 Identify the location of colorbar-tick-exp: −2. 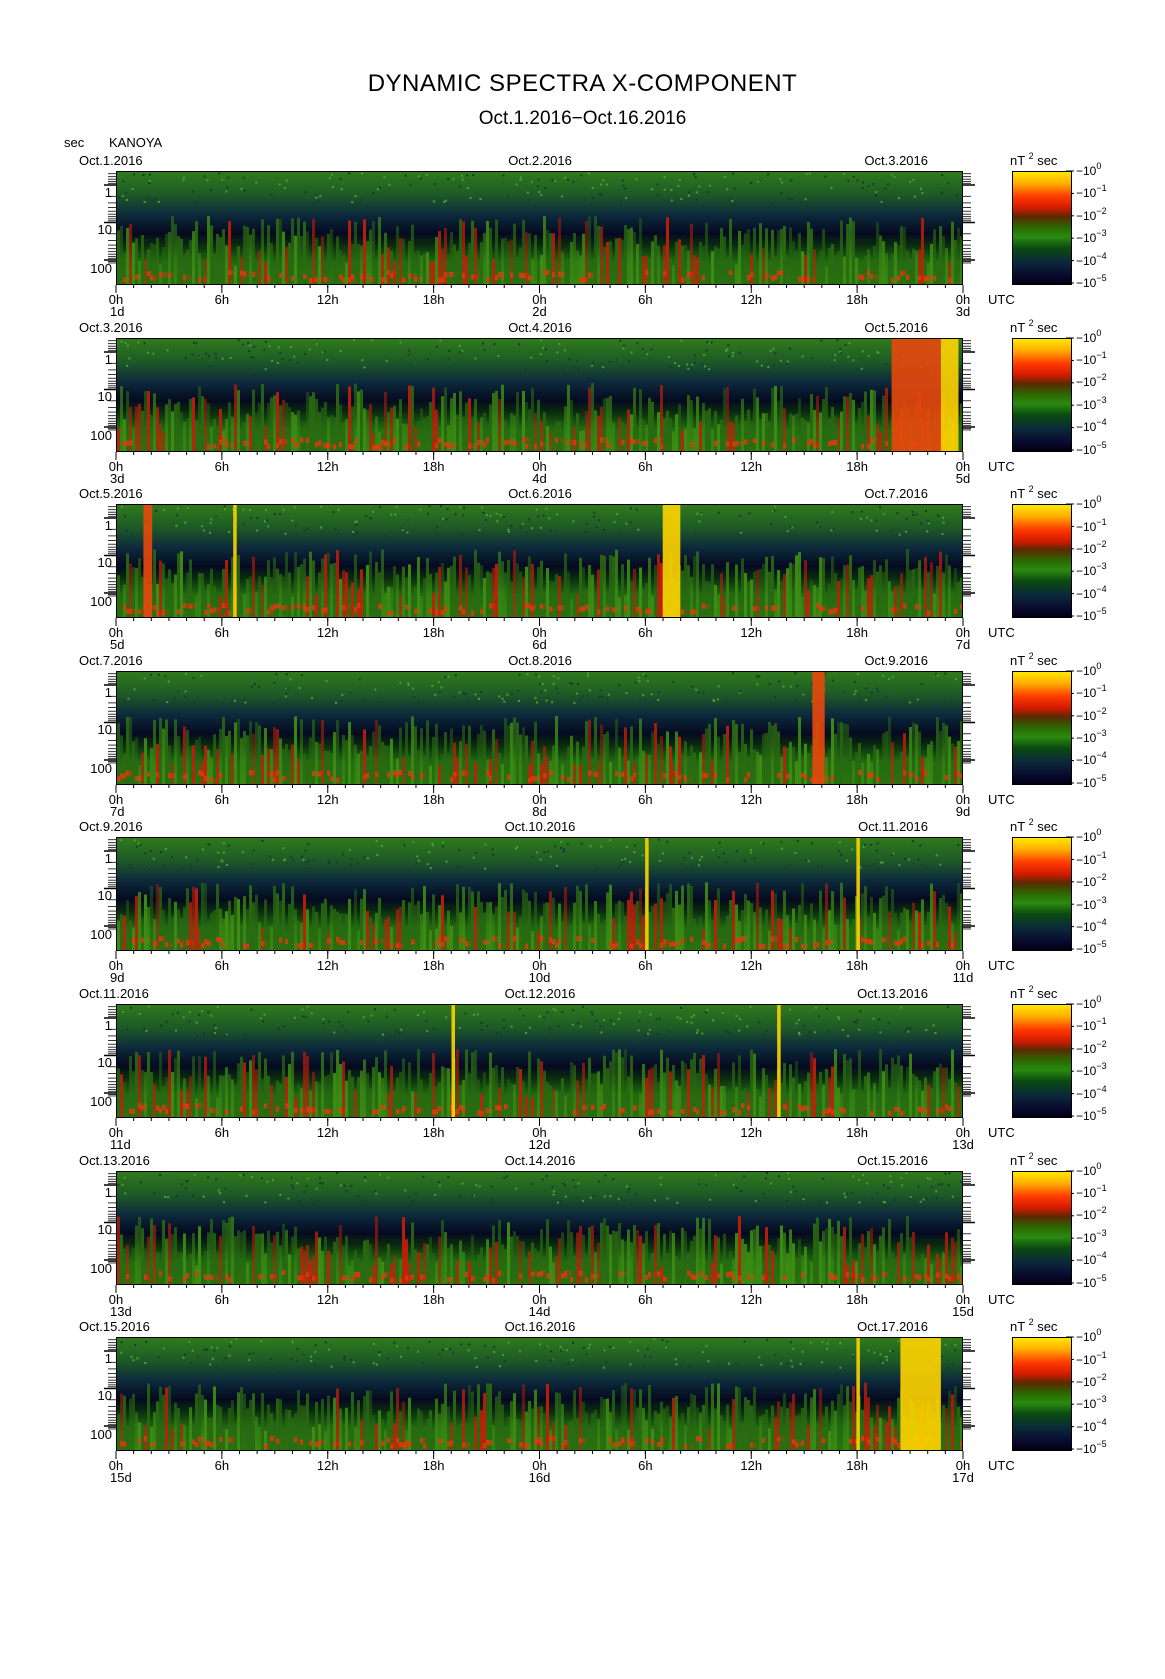
(1101, 210).